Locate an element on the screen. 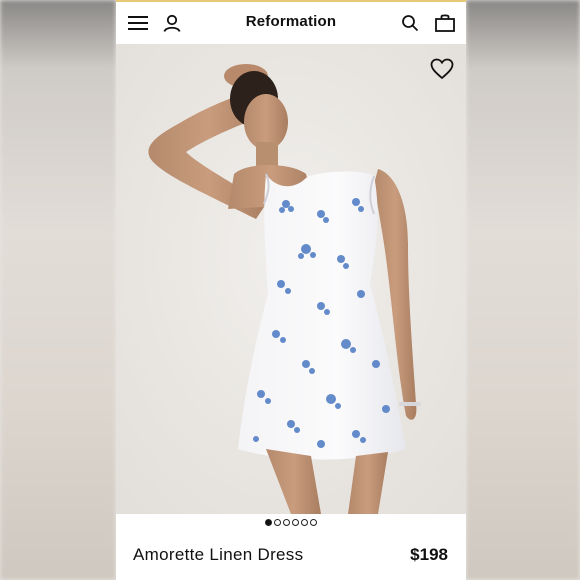 Image resolution: width=580 pixels, height=580 pixels. app-header: Reformation is located at coordinates (291, 23).